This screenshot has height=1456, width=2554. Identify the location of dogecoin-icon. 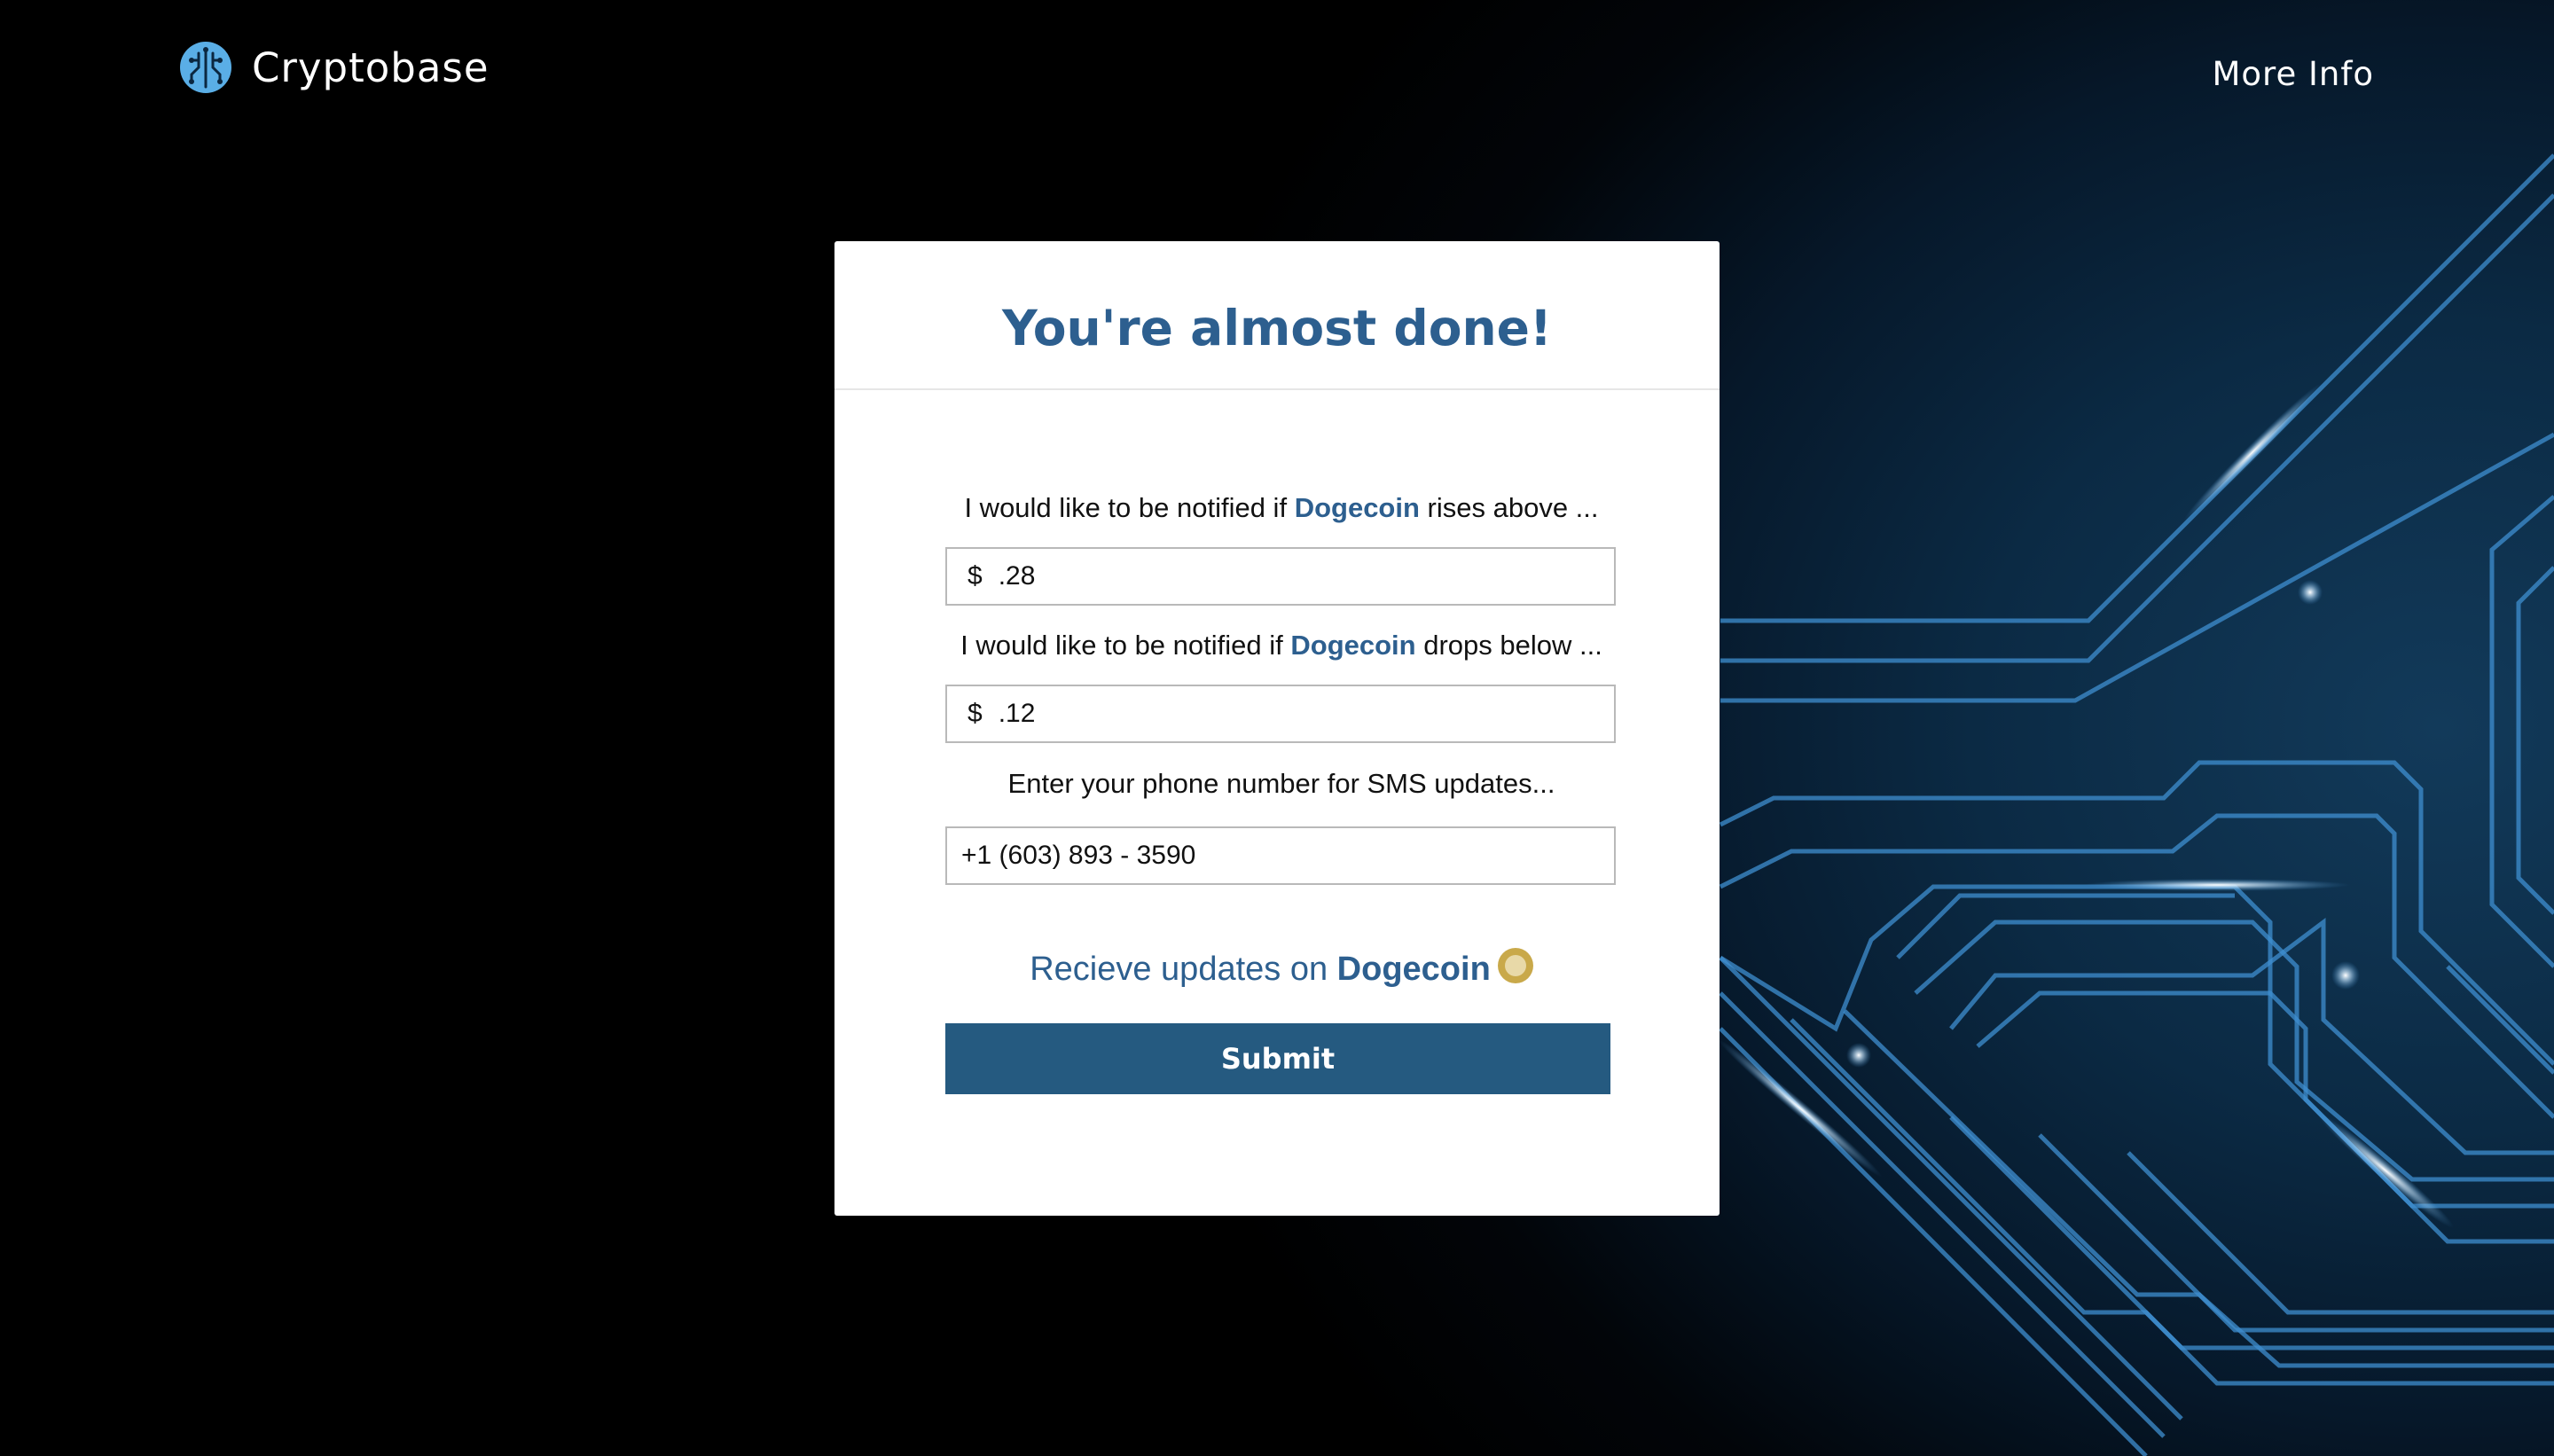
(1515, 965).